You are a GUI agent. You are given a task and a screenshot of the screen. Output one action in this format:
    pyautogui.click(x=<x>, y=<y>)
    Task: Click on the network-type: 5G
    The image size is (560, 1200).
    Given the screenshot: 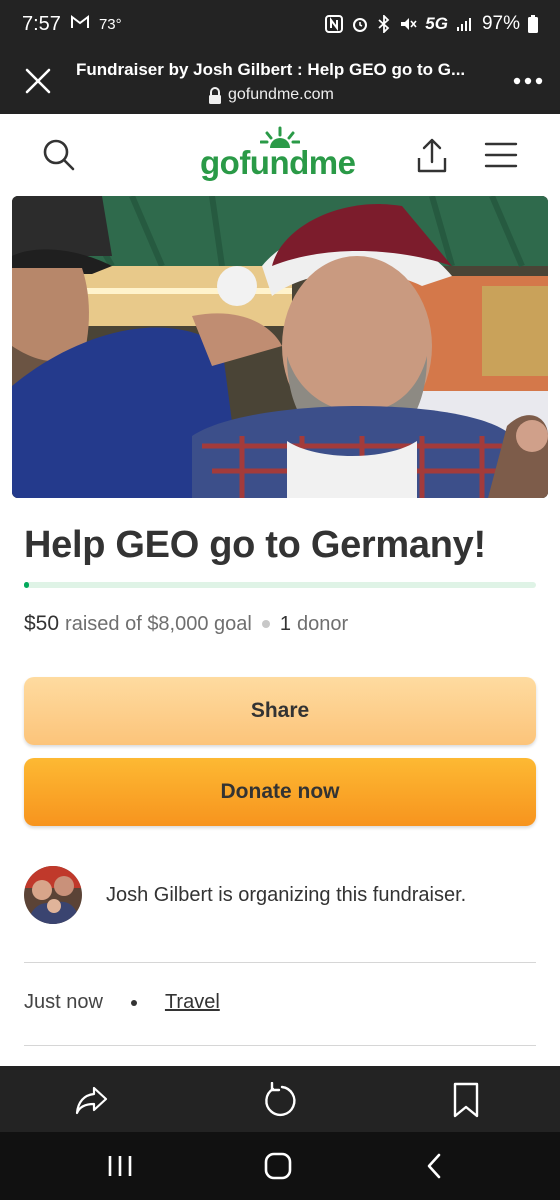 What is the action you would take?
    pyautogui.click(x=436, y=23)
    